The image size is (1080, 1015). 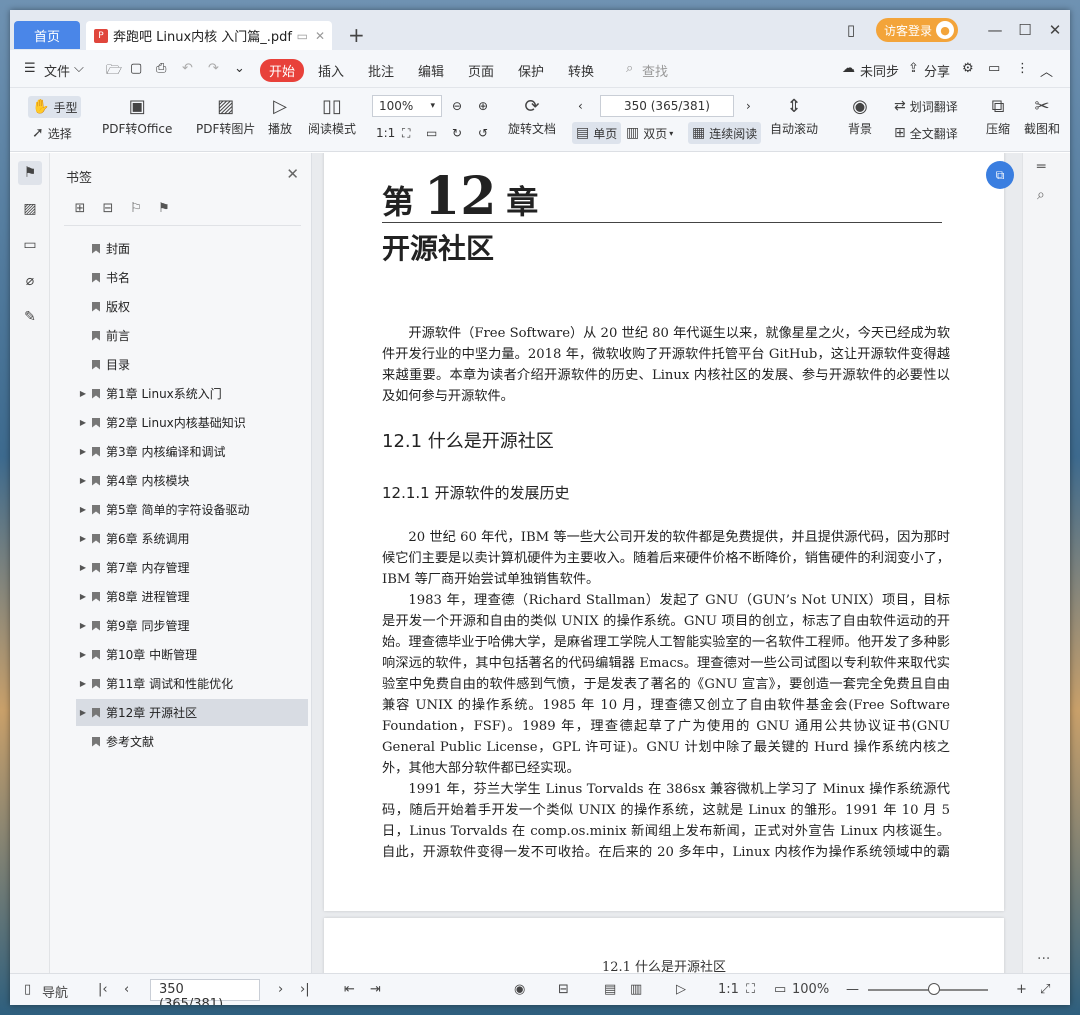 What do you see at coordinates (192, 364) in the screenshot?
I see `bookmark-item: 目录` at bounding box center [192, 364].